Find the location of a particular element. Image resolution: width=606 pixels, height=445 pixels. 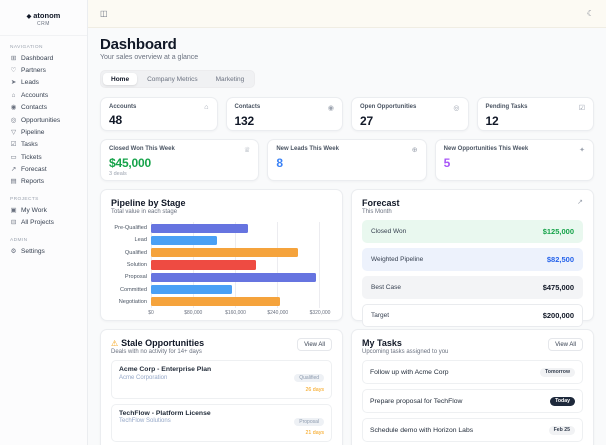

sidebar-item-contacts: ◉ Contacts is located at coordinates (43, 108).